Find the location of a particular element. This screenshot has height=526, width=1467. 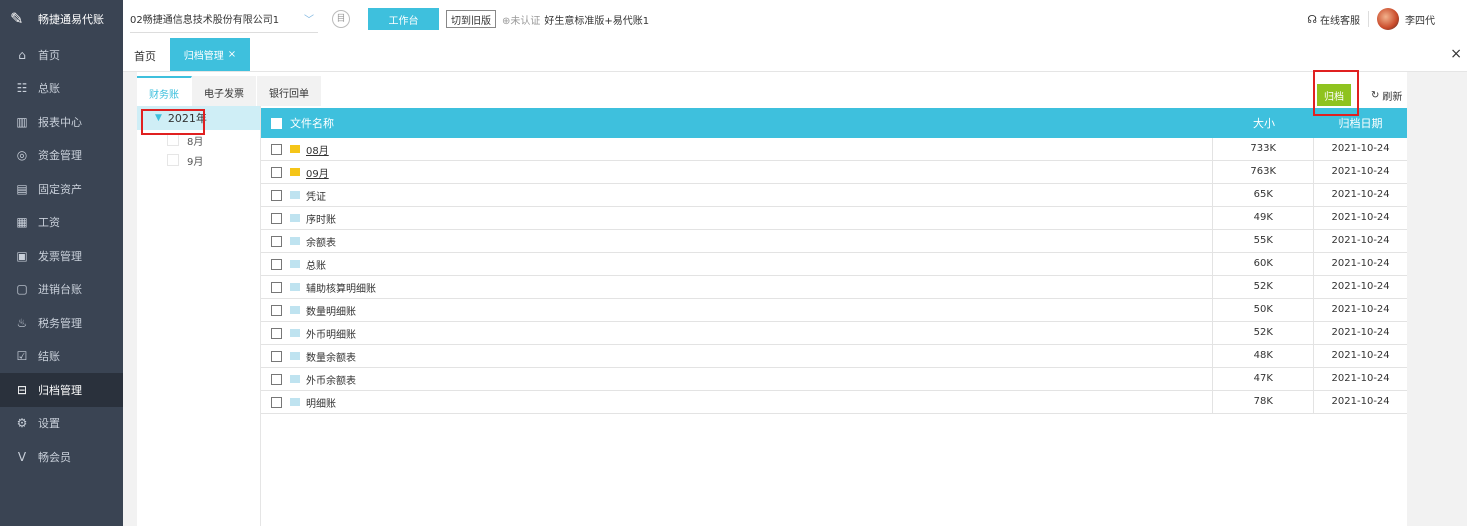

header-name: 文件名称 is located at coordinates (312, 123).